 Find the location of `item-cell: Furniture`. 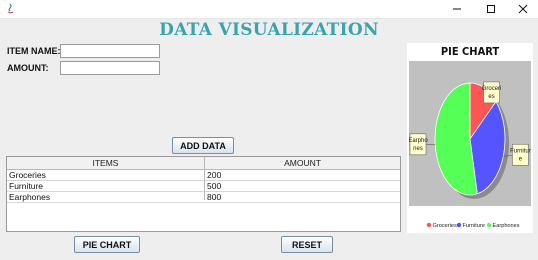

item-cell: Furniture is located at coordinates (26, 186).